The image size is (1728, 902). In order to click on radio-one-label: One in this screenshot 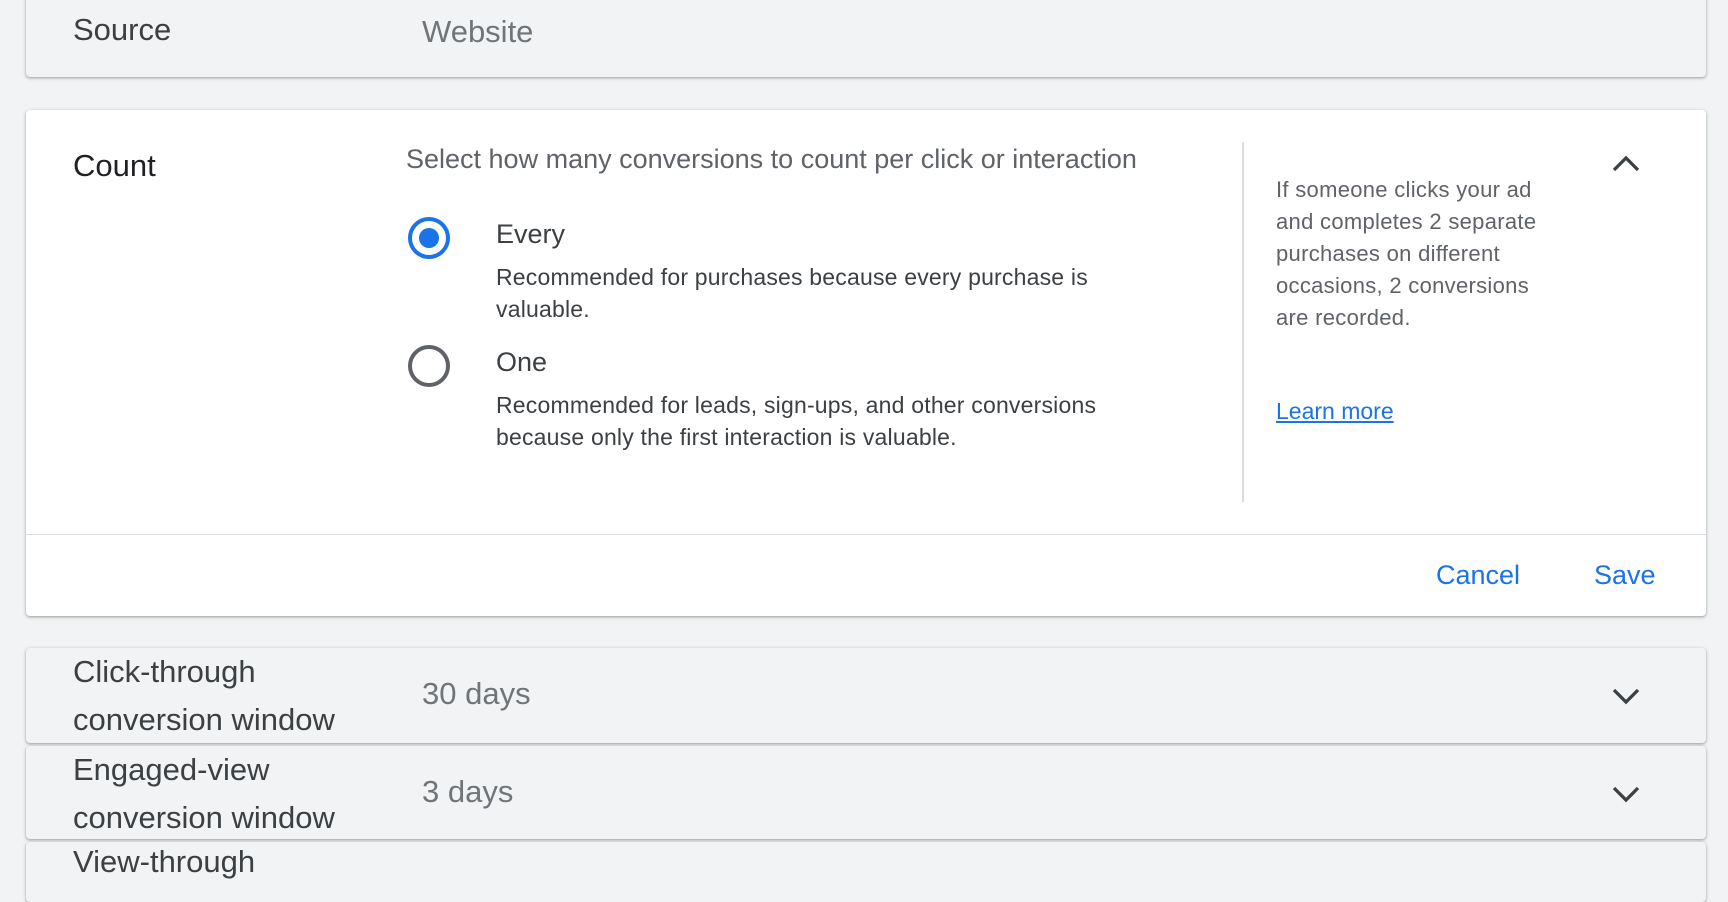, I will do `click(522, 362)`.